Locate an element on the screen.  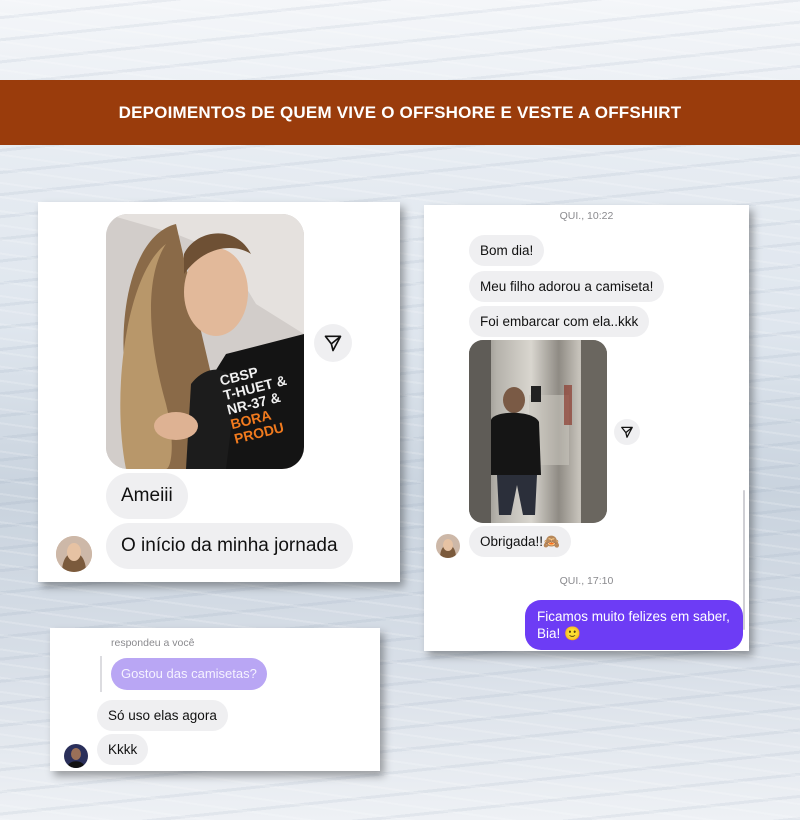
message-bubble: Só uso elas agora is located at coordinates (162, 715).